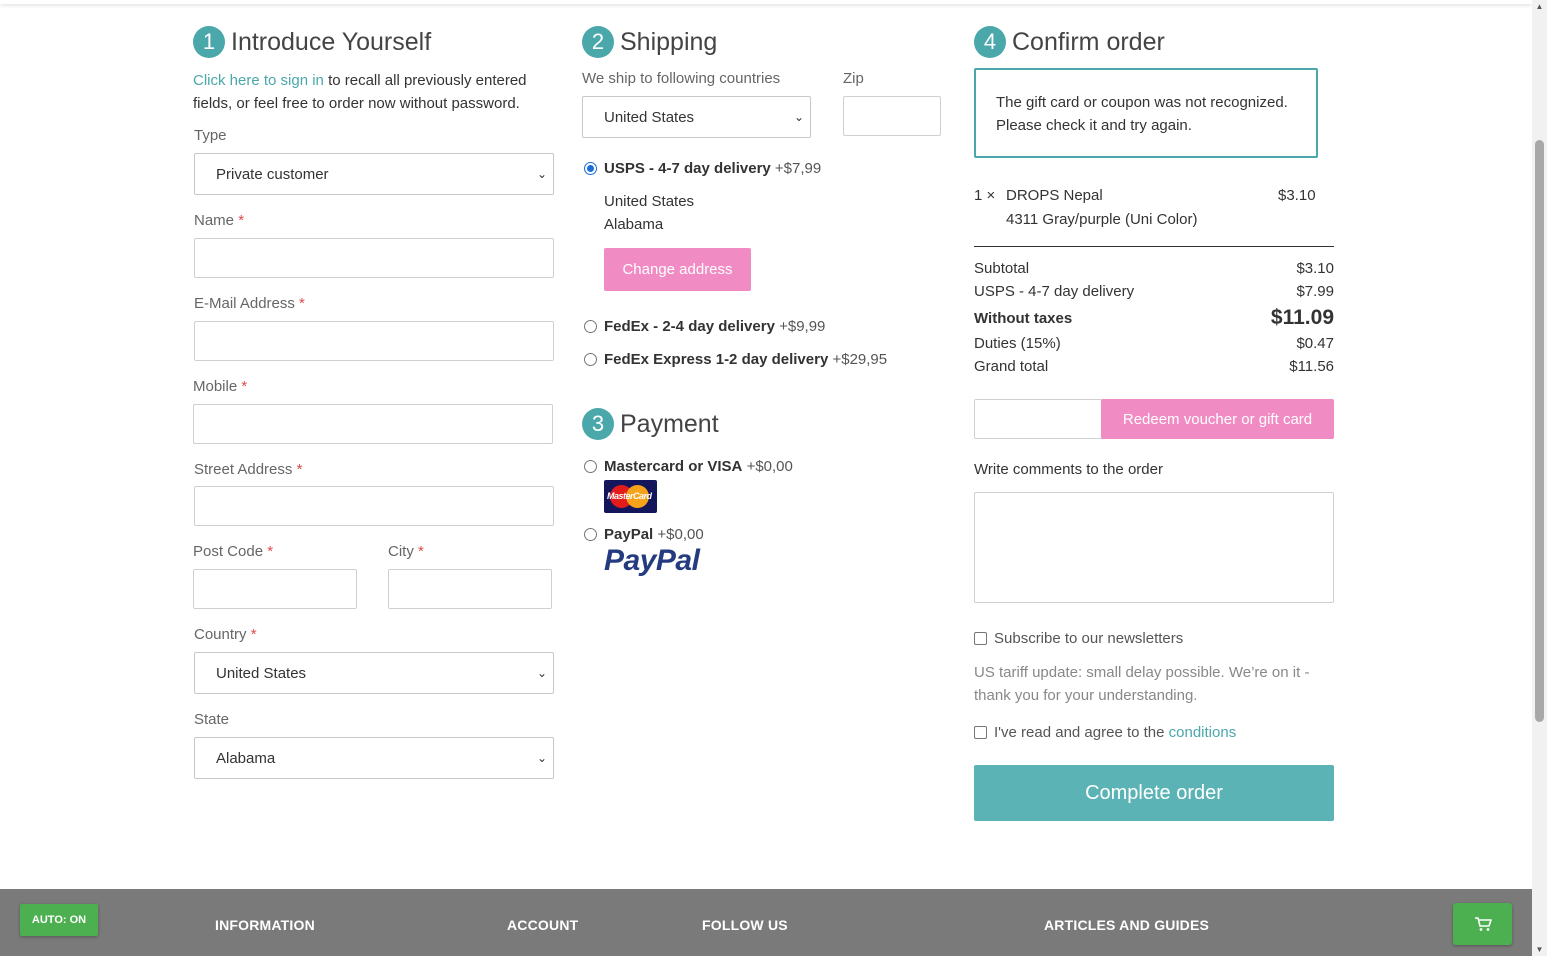 This screenshot has height=956, width=1547. Describe the element at coordinates (677, 269) in the screenshot. I see `change-address-button: Change address` at that location.